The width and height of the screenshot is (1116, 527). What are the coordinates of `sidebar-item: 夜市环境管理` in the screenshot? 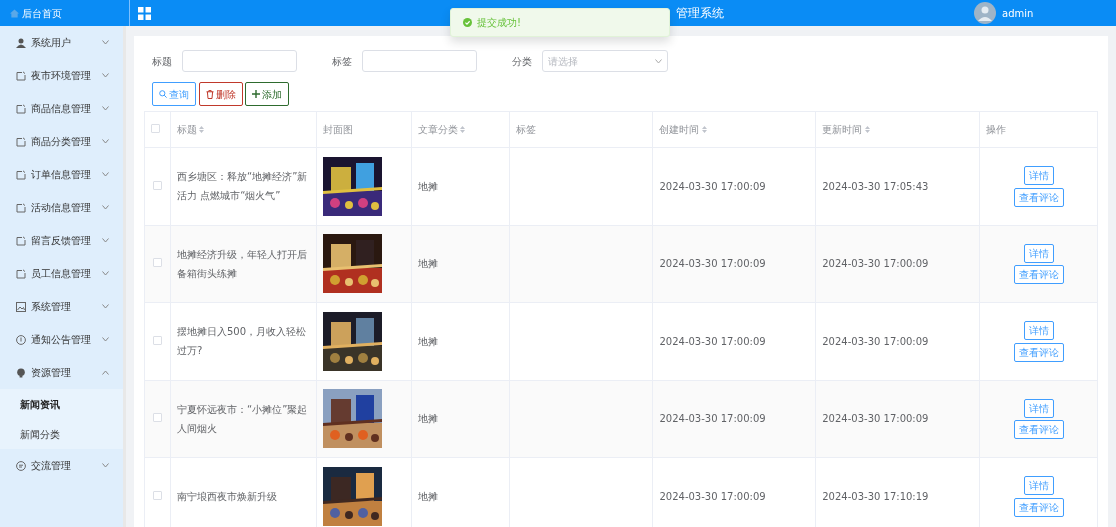 It's located at (61, 75).